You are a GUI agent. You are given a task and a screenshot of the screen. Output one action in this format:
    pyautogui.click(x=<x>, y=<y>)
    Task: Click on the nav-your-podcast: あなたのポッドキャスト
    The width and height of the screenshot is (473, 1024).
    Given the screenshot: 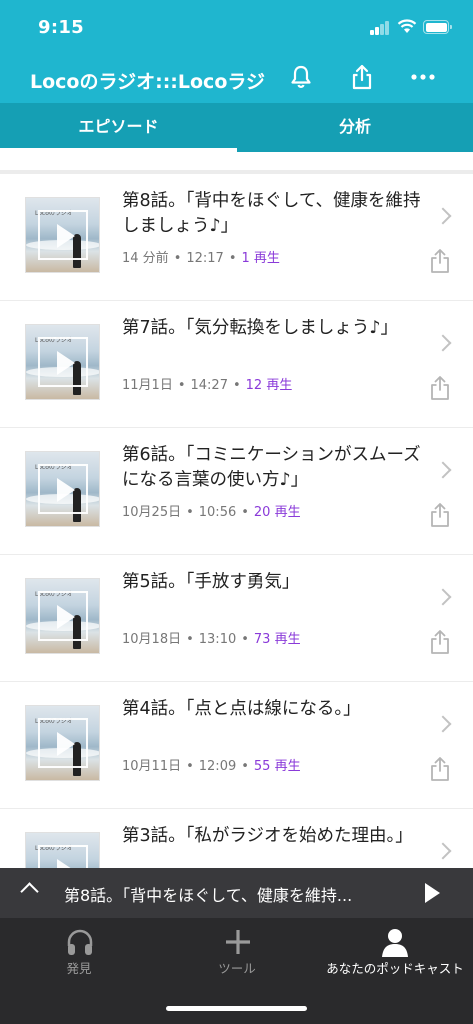 What is the action you would take?
    pyautogui.click(x=395, y=953)
    